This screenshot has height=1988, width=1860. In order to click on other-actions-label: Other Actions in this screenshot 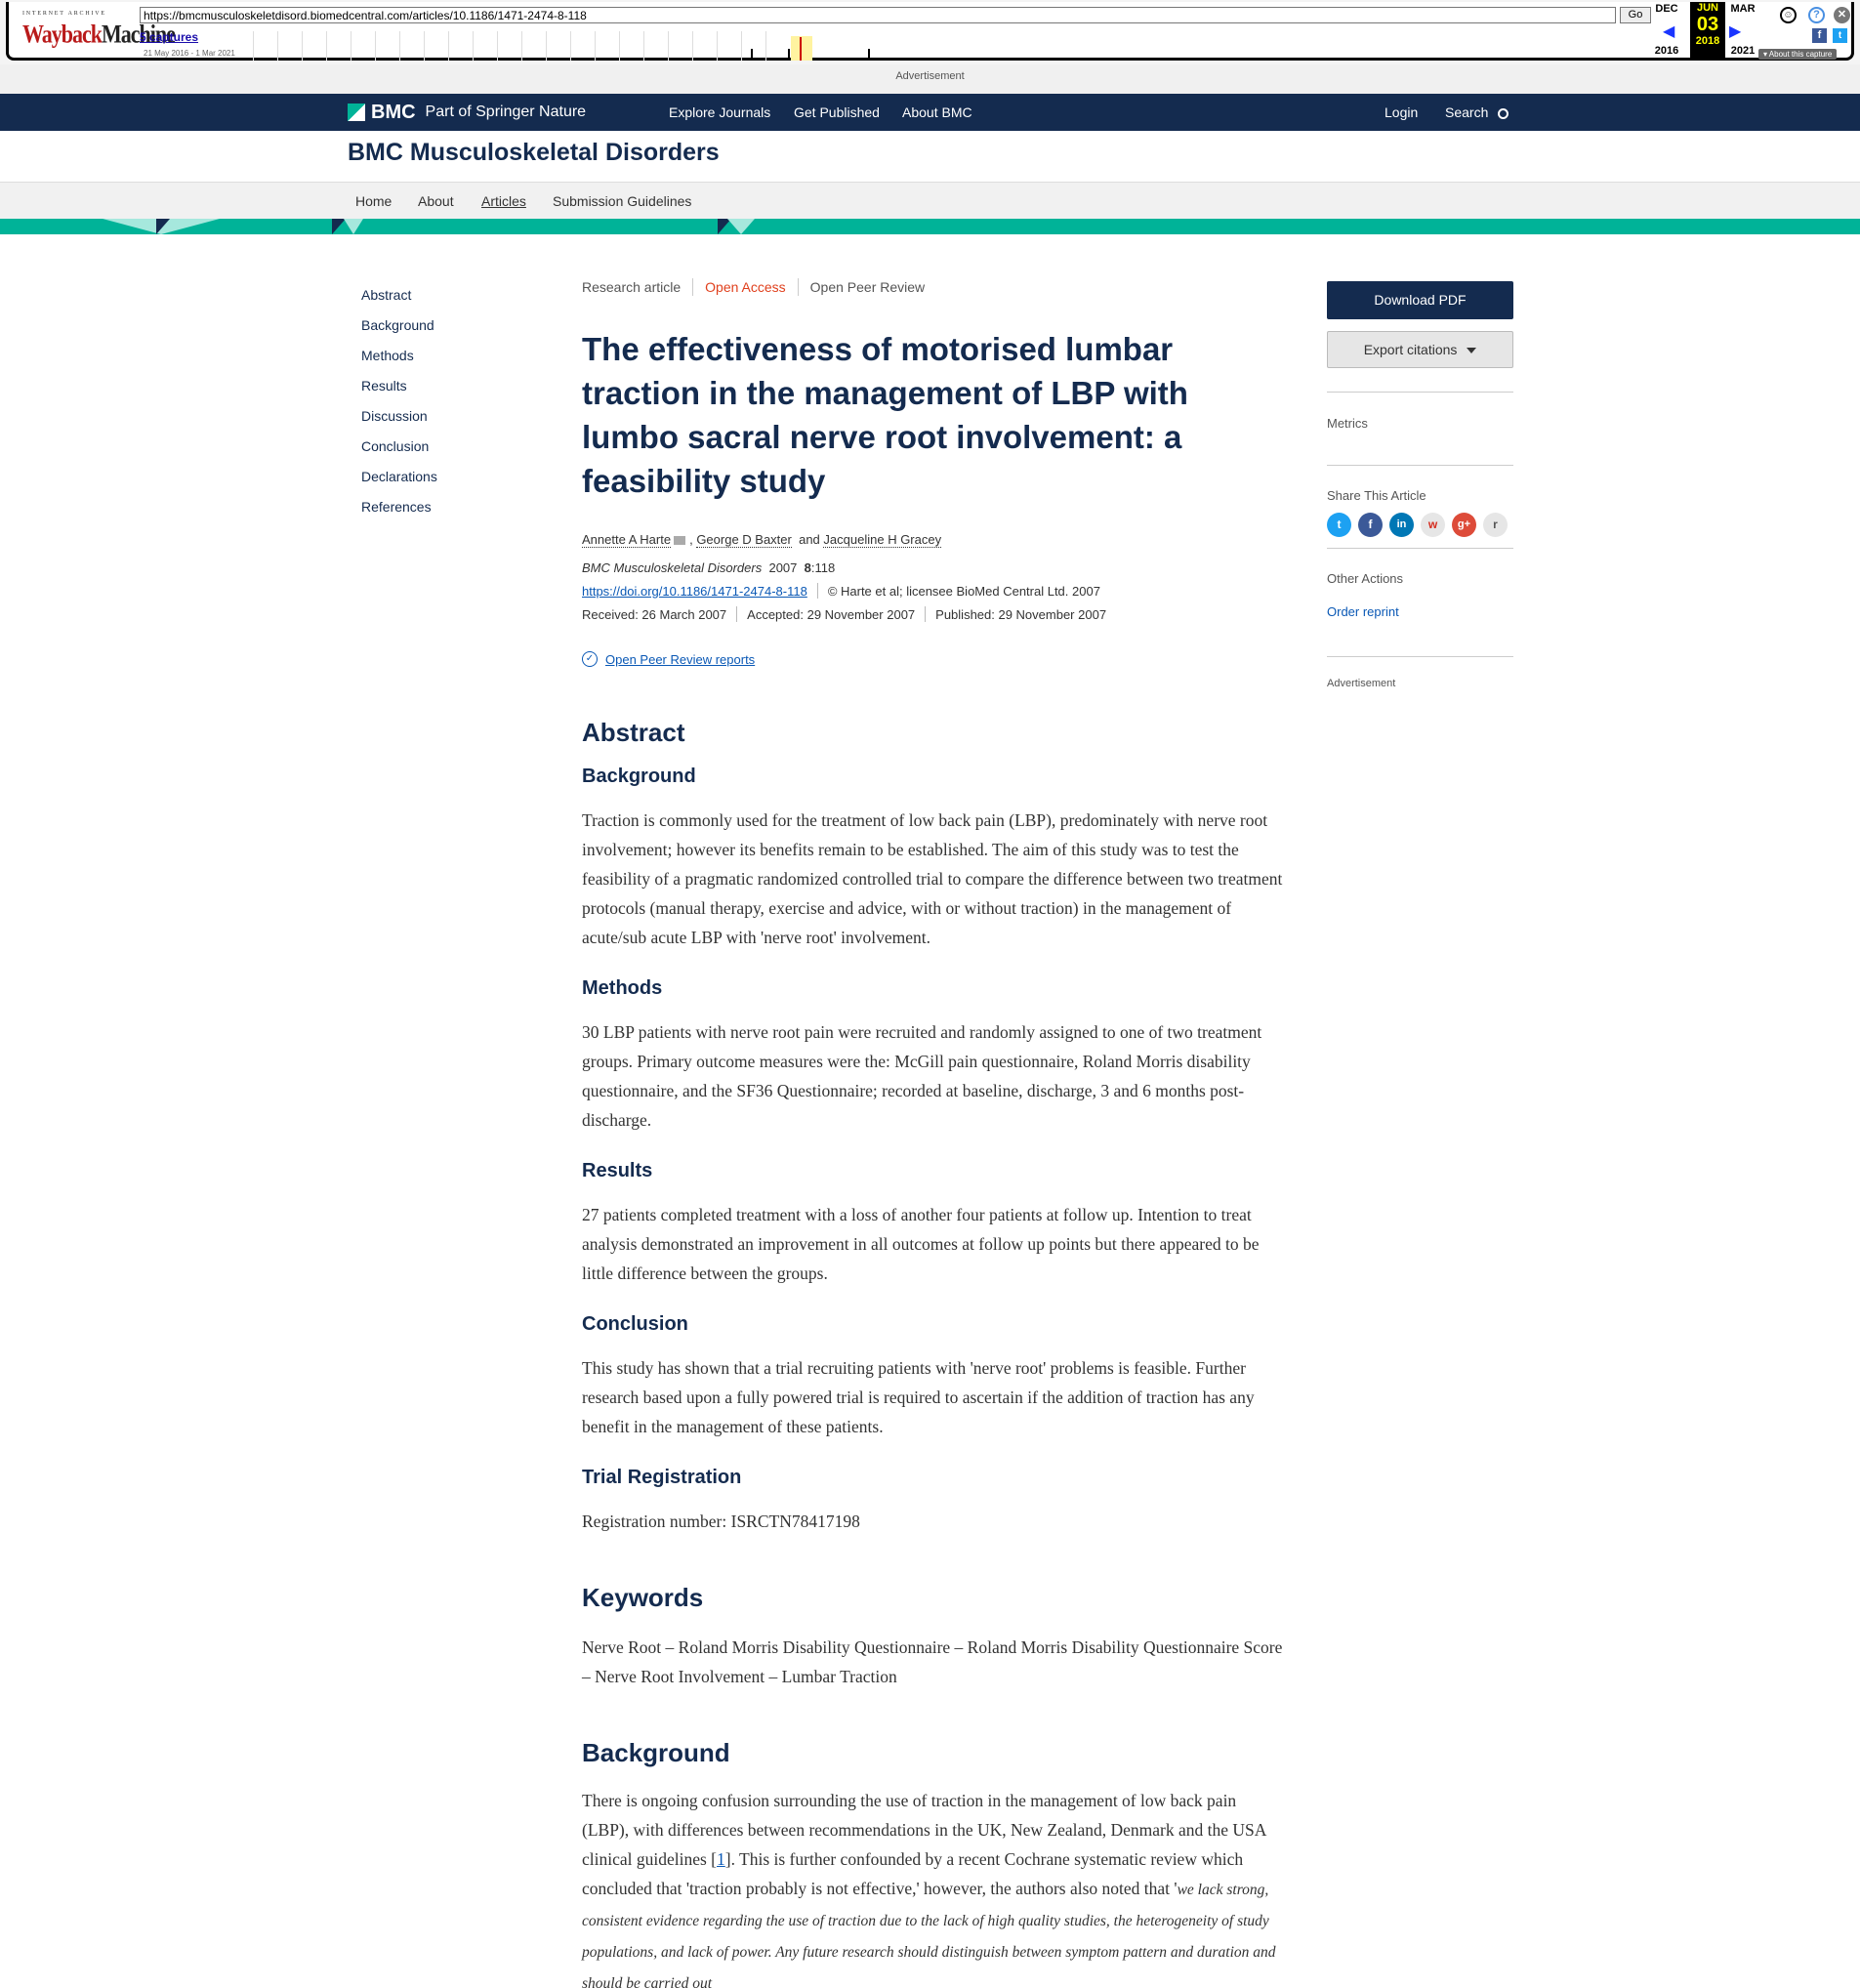, I will do `click(1366, 578)`.